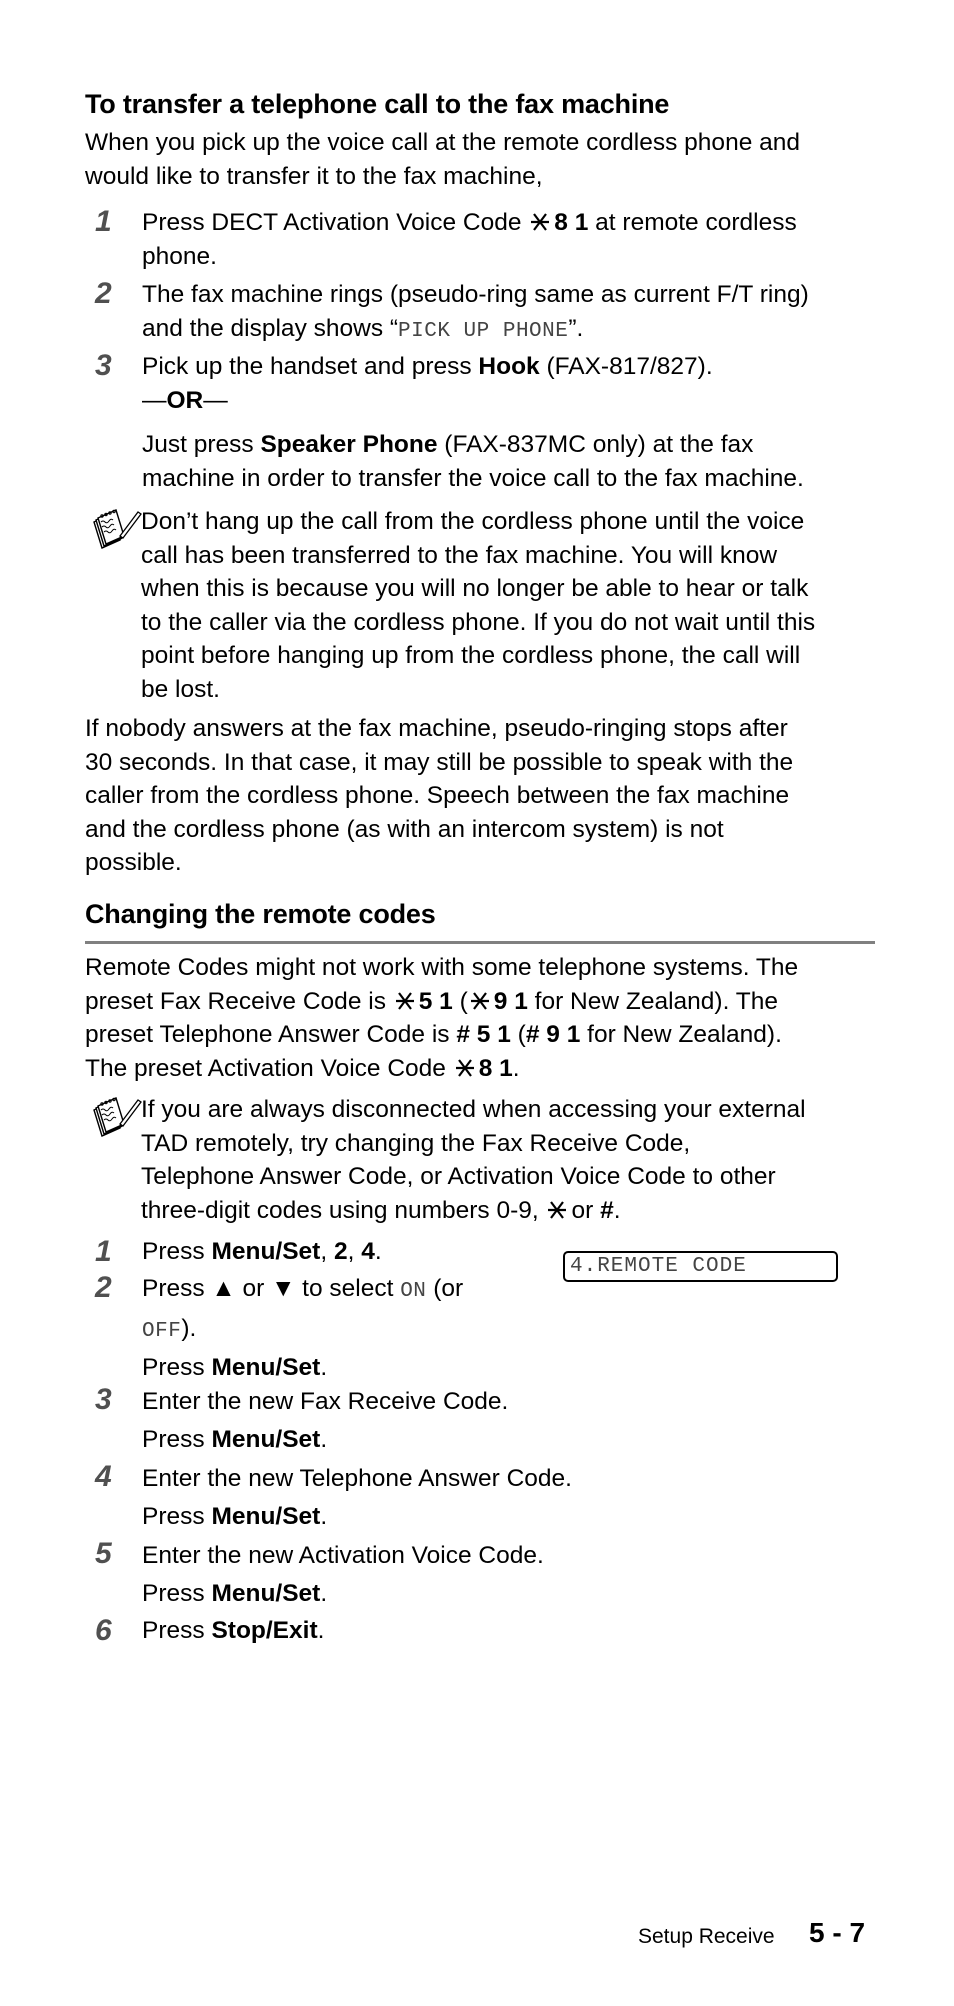  What do you see at coordinates (103, 1399) in the screenshot?
I see `step-number: 3` at bounding box center [103, 1399].